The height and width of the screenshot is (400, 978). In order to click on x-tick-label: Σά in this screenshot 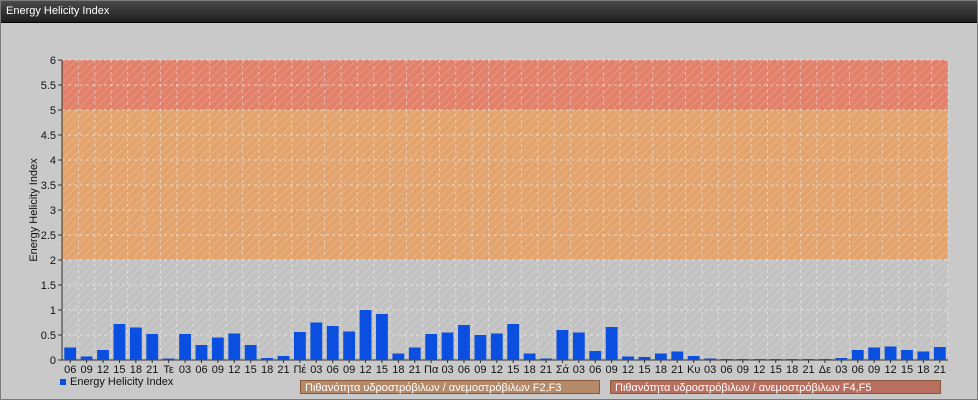, I will do `click(563, 370)`.